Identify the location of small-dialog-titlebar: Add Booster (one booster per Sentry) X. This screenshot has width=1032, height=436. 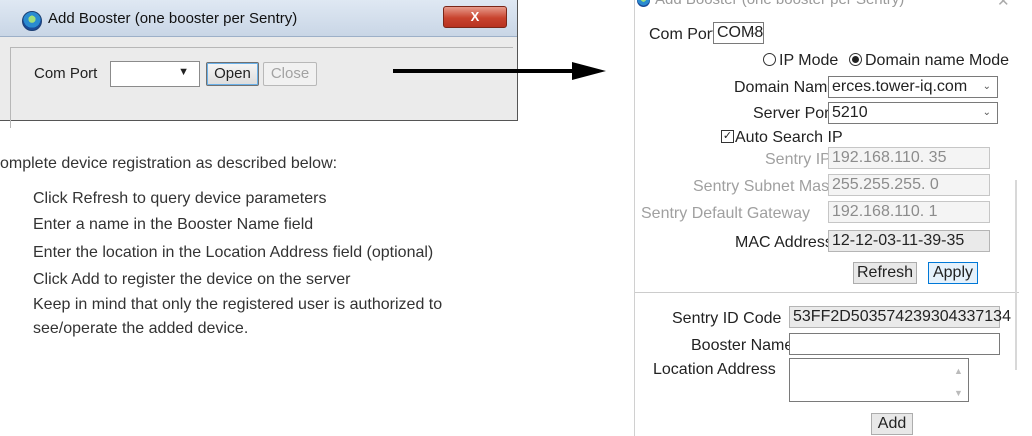
(258, 18).